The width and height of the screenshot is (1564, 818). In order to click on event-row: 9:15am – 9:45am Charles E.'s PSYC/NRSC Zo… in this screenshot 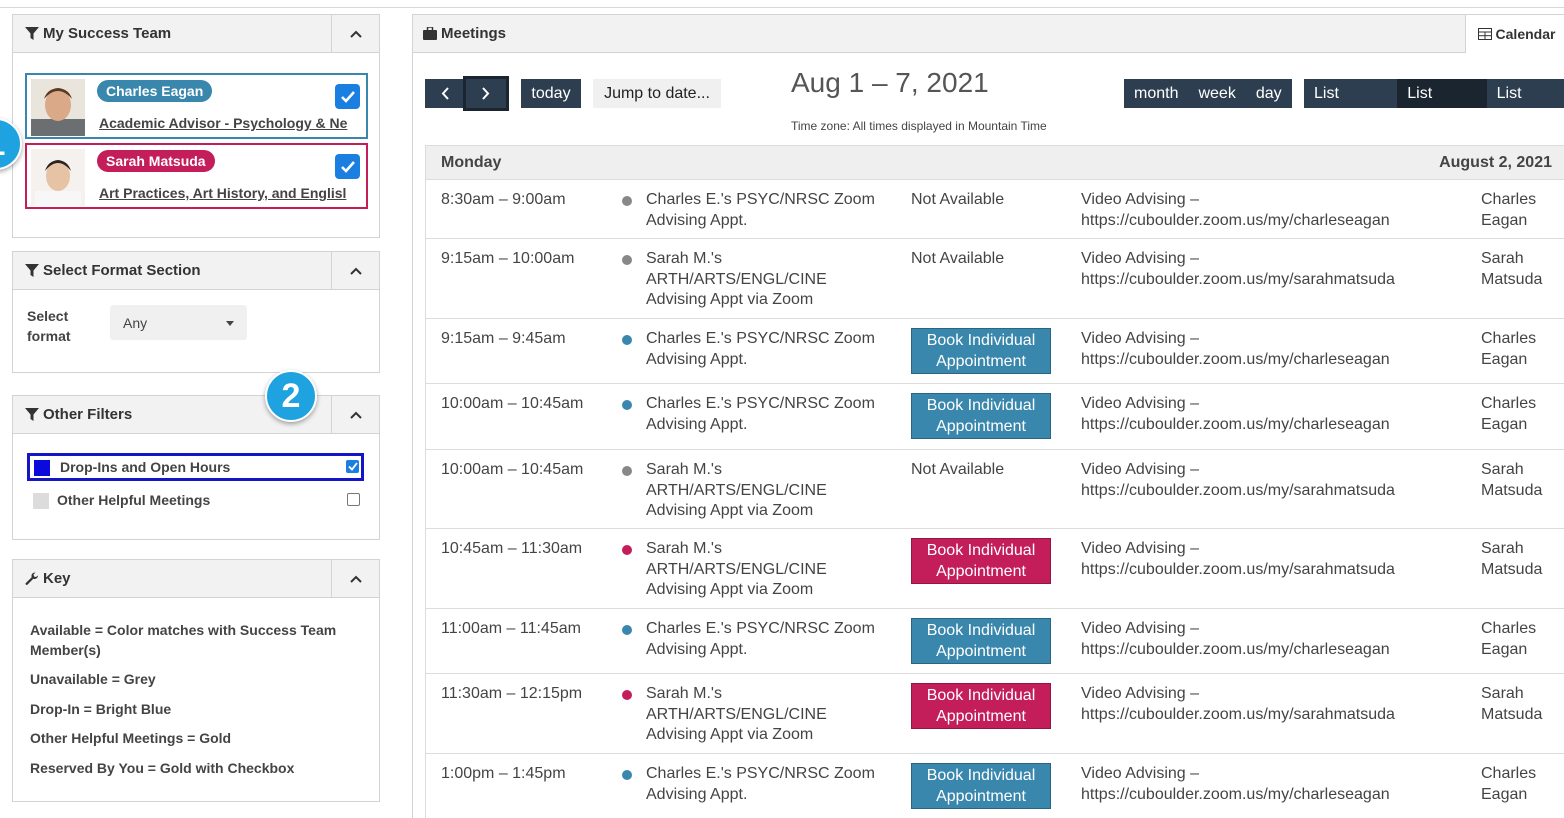, I will do `click(994, 351)`.